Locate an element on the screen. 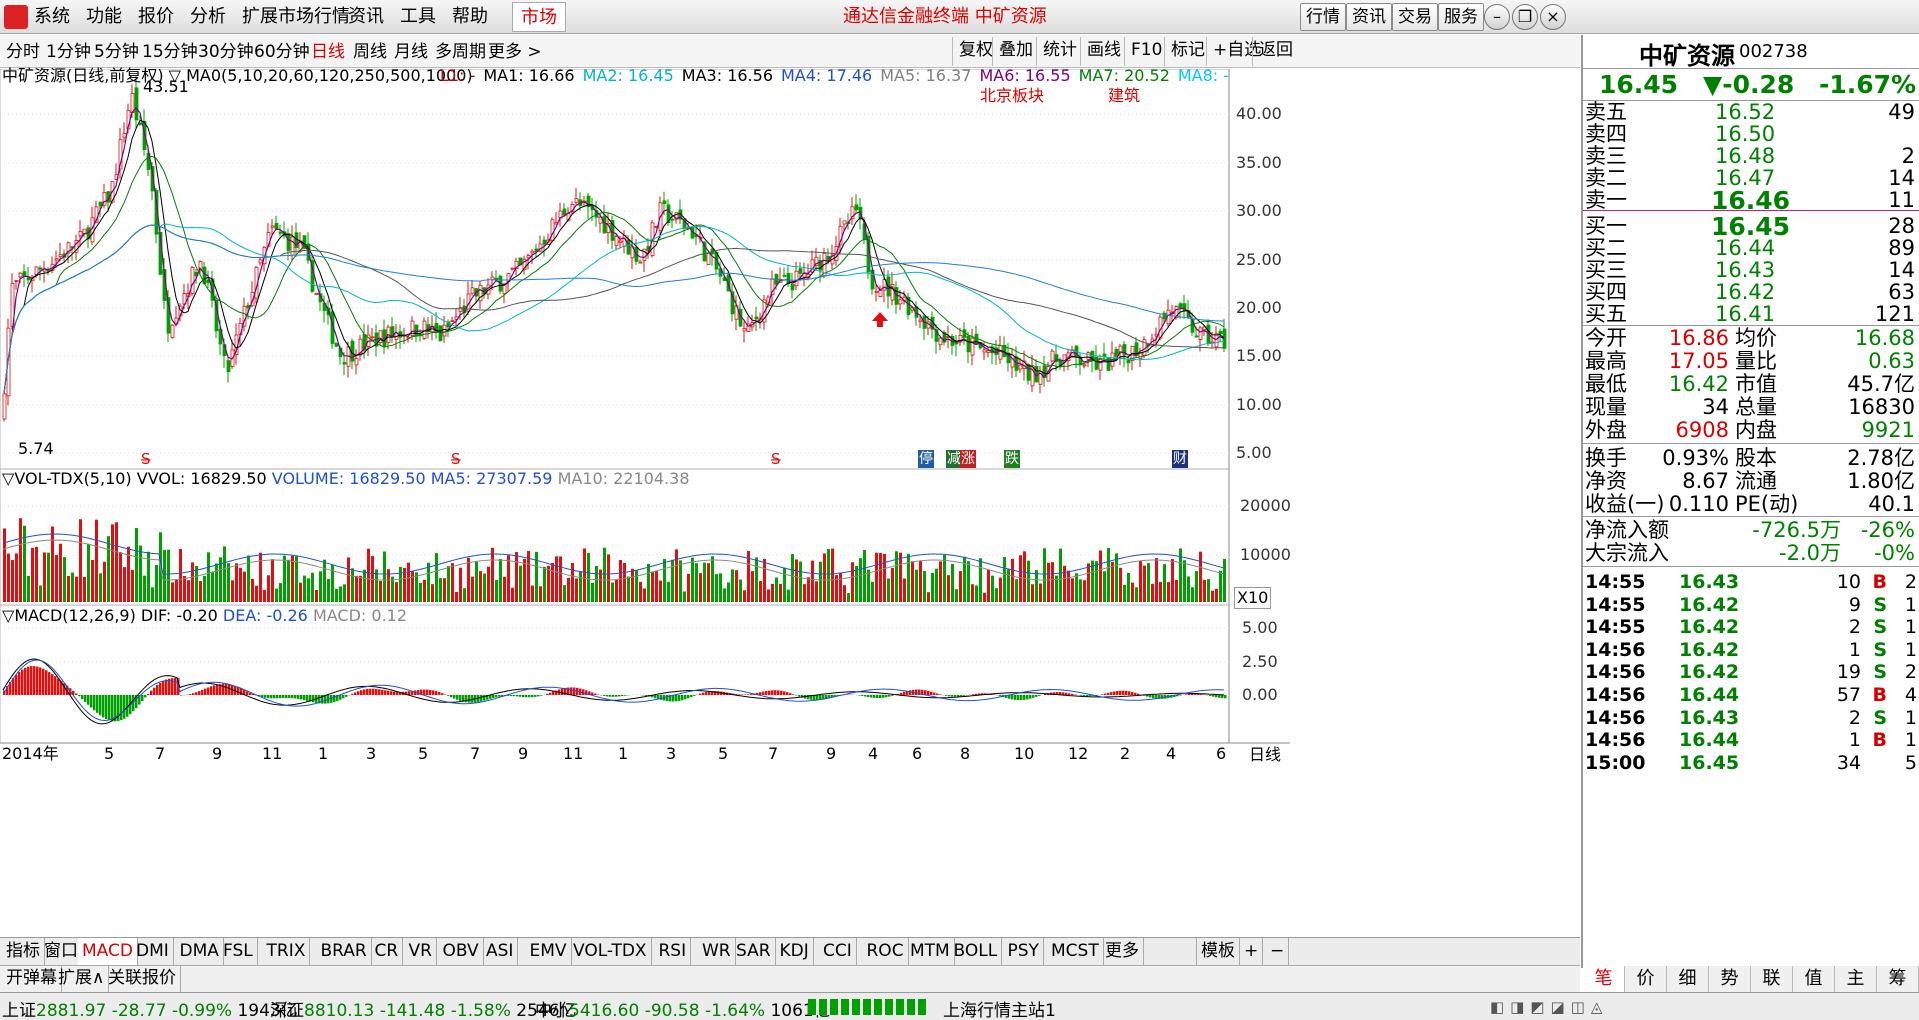 This screenshot has width=1919, height=1020. expand-button: 扩展∧ is located at coordinates (82, 979).